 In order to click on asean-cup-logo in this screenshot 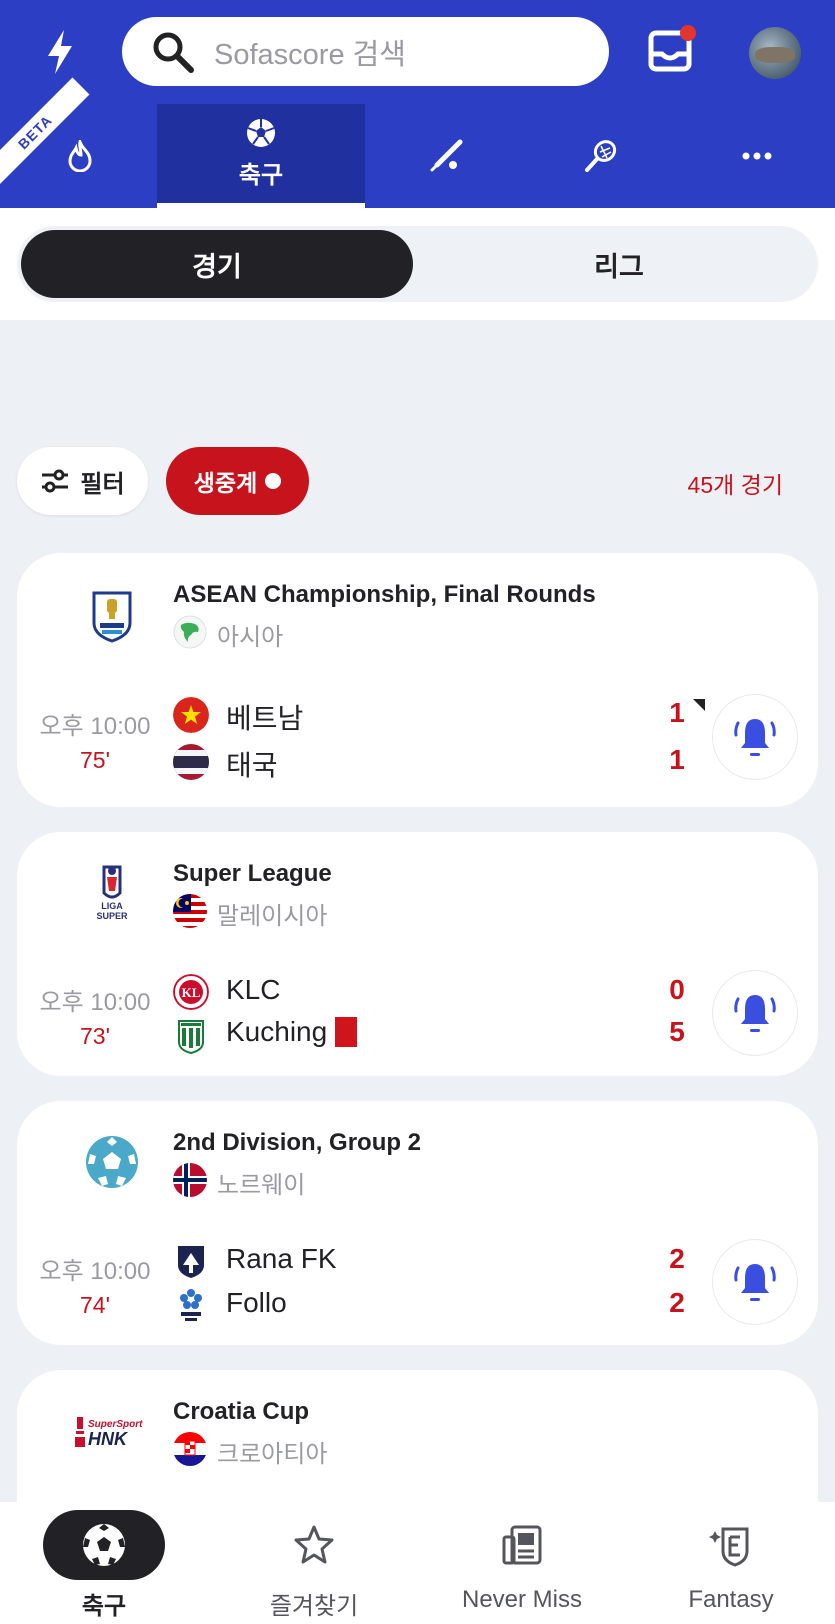, I will do `click(112, 614)`.